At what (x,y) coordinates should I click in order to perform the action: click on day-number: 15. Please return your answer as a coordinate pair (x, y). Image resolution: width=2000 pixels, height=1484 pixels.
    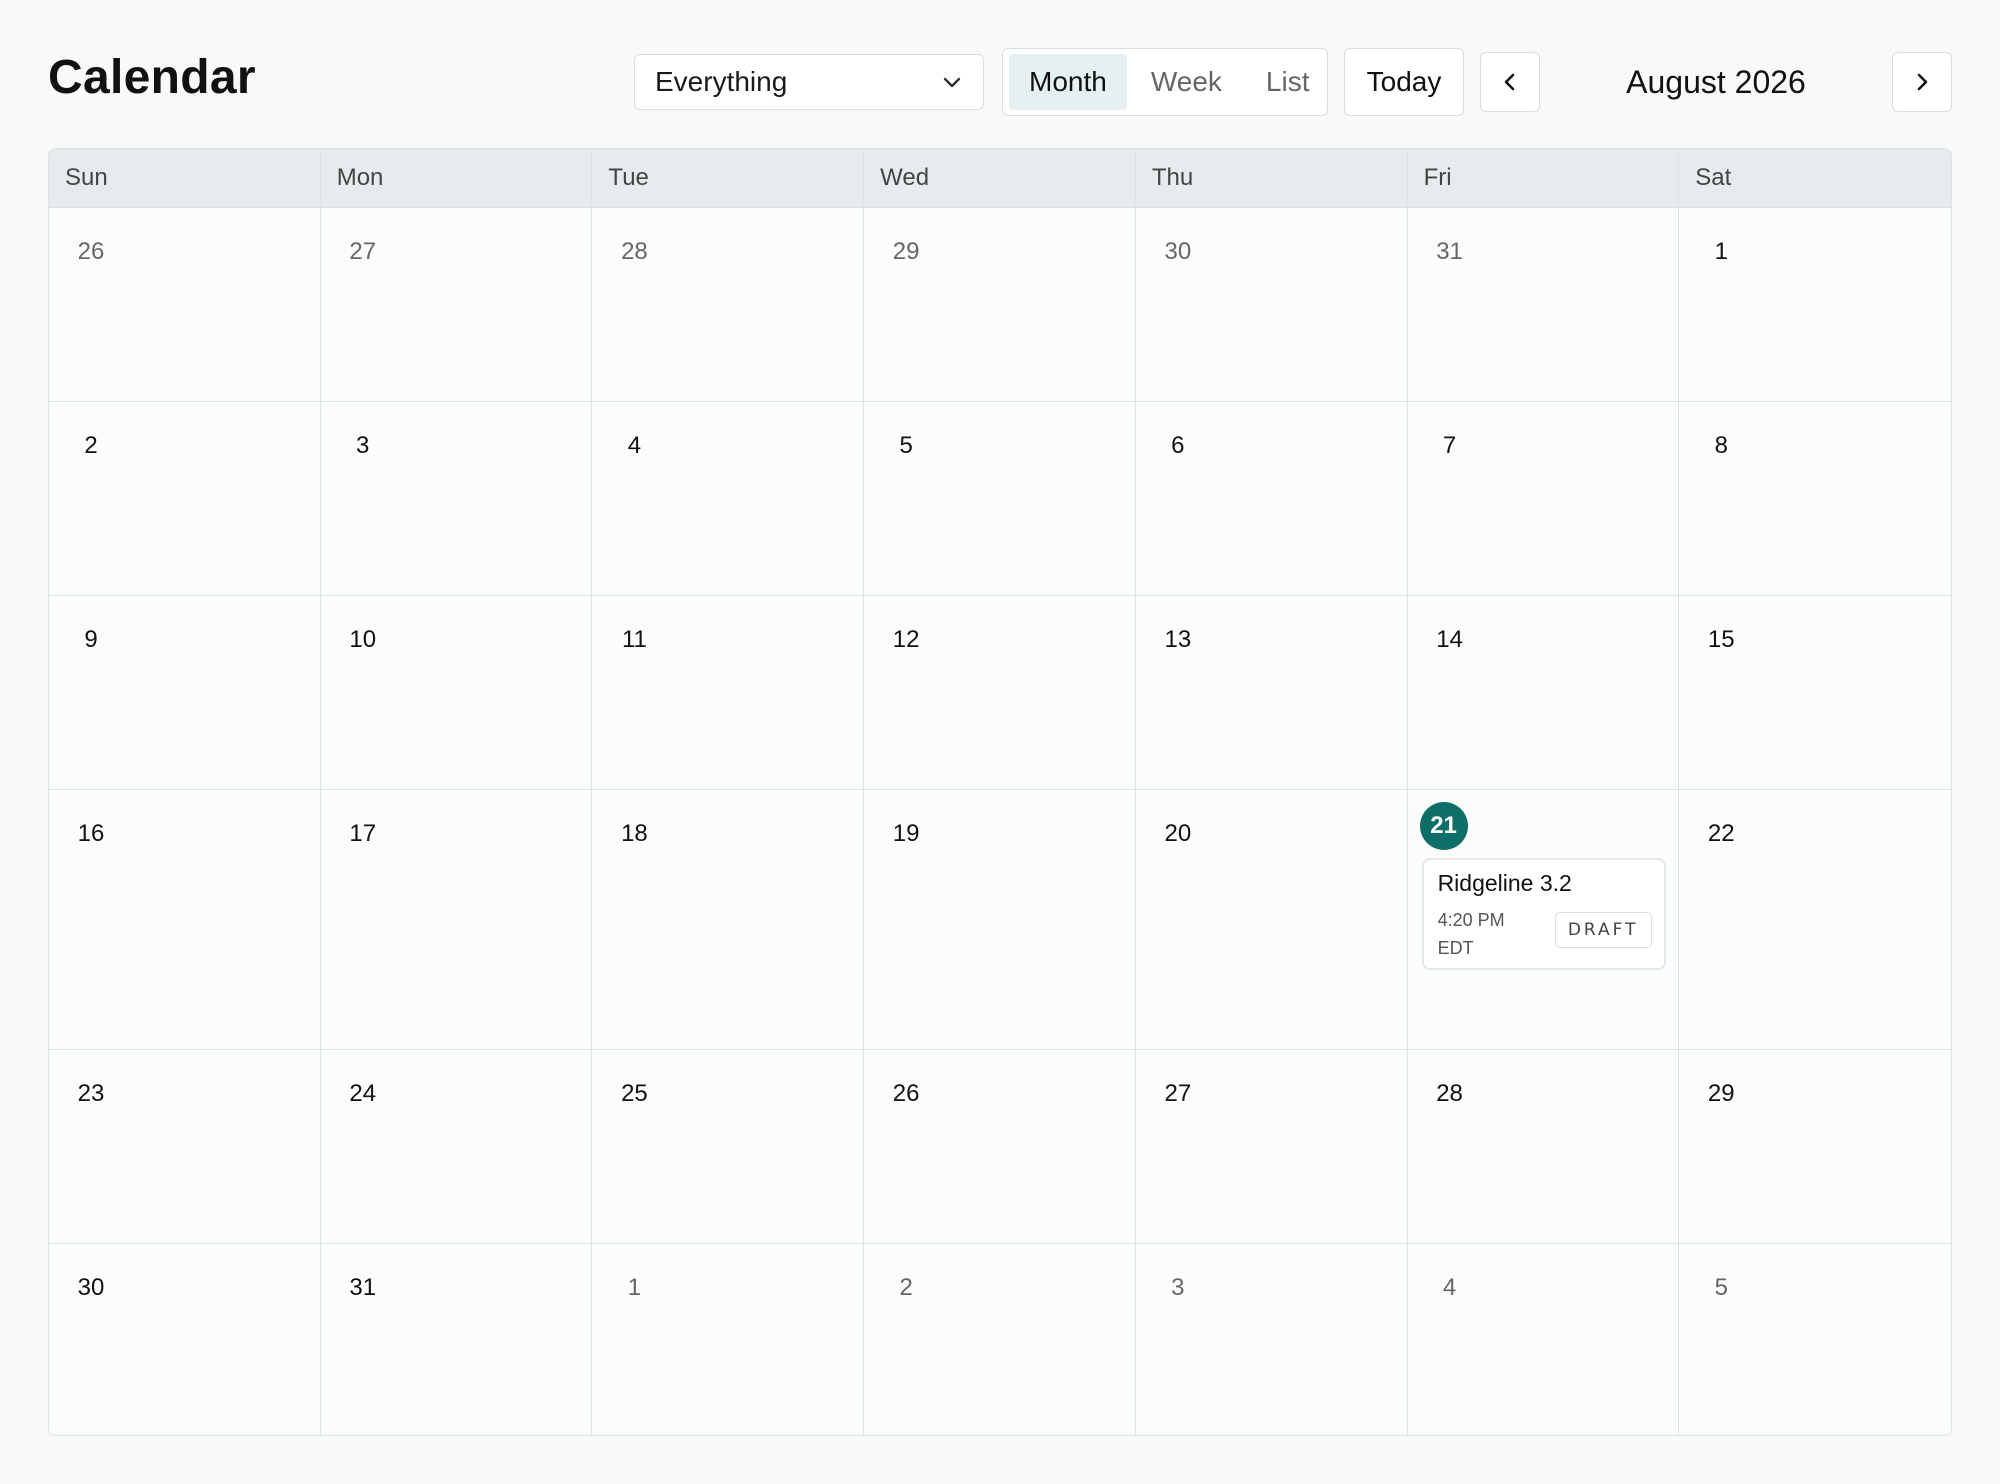
    Looking at the image, I should click on (1721, 639).